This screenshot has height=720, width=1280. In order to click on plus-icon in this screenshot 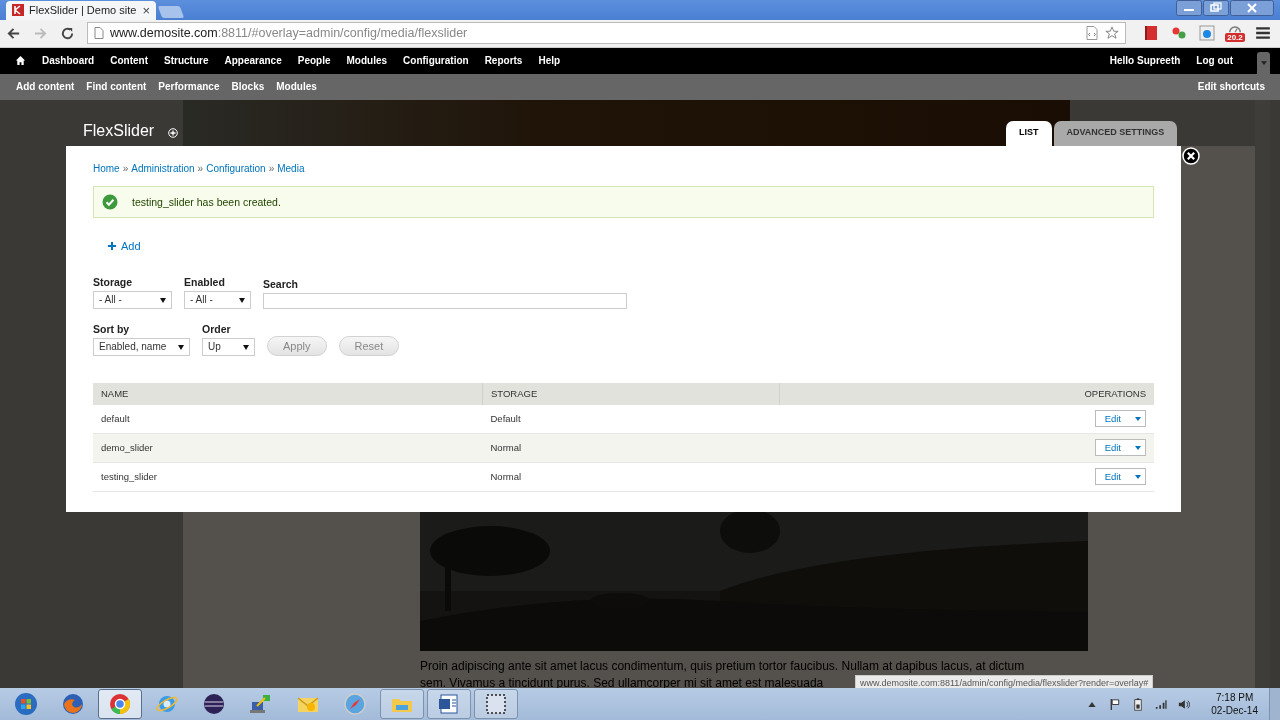, I will do `click(112, 245)`.